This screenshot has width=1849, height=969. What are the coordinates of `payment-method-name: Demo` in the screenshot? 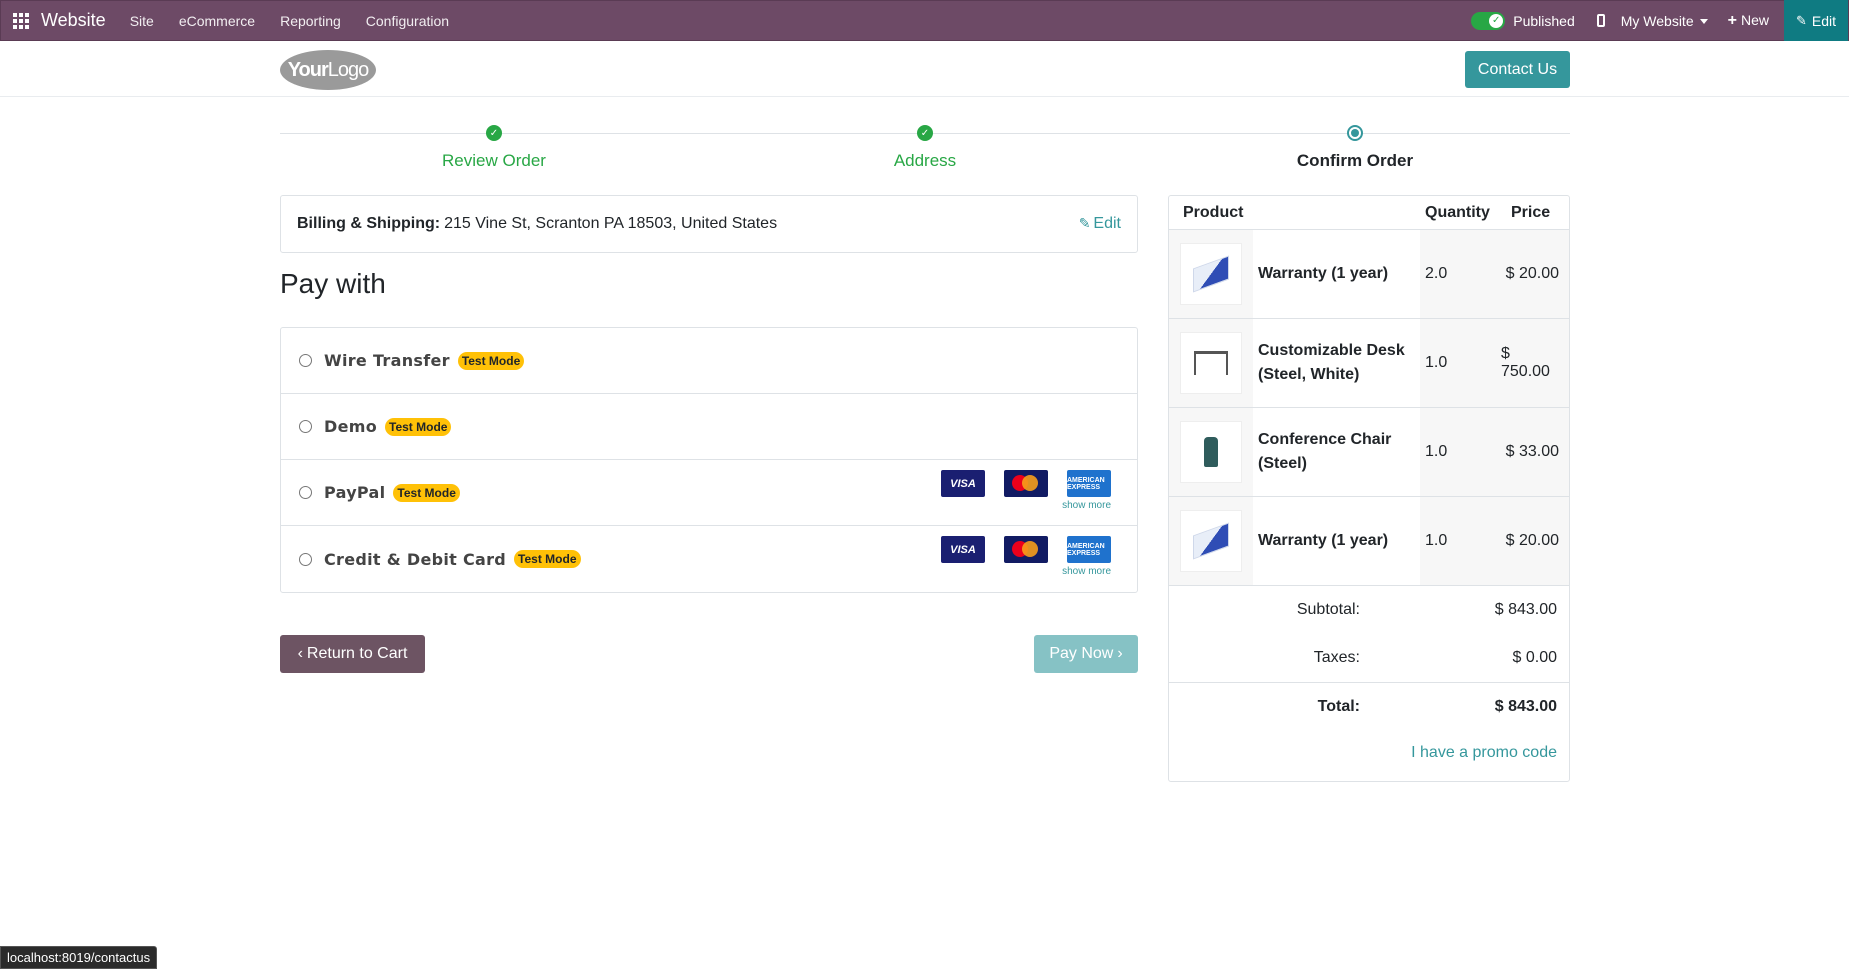 It's located at (350, 426).